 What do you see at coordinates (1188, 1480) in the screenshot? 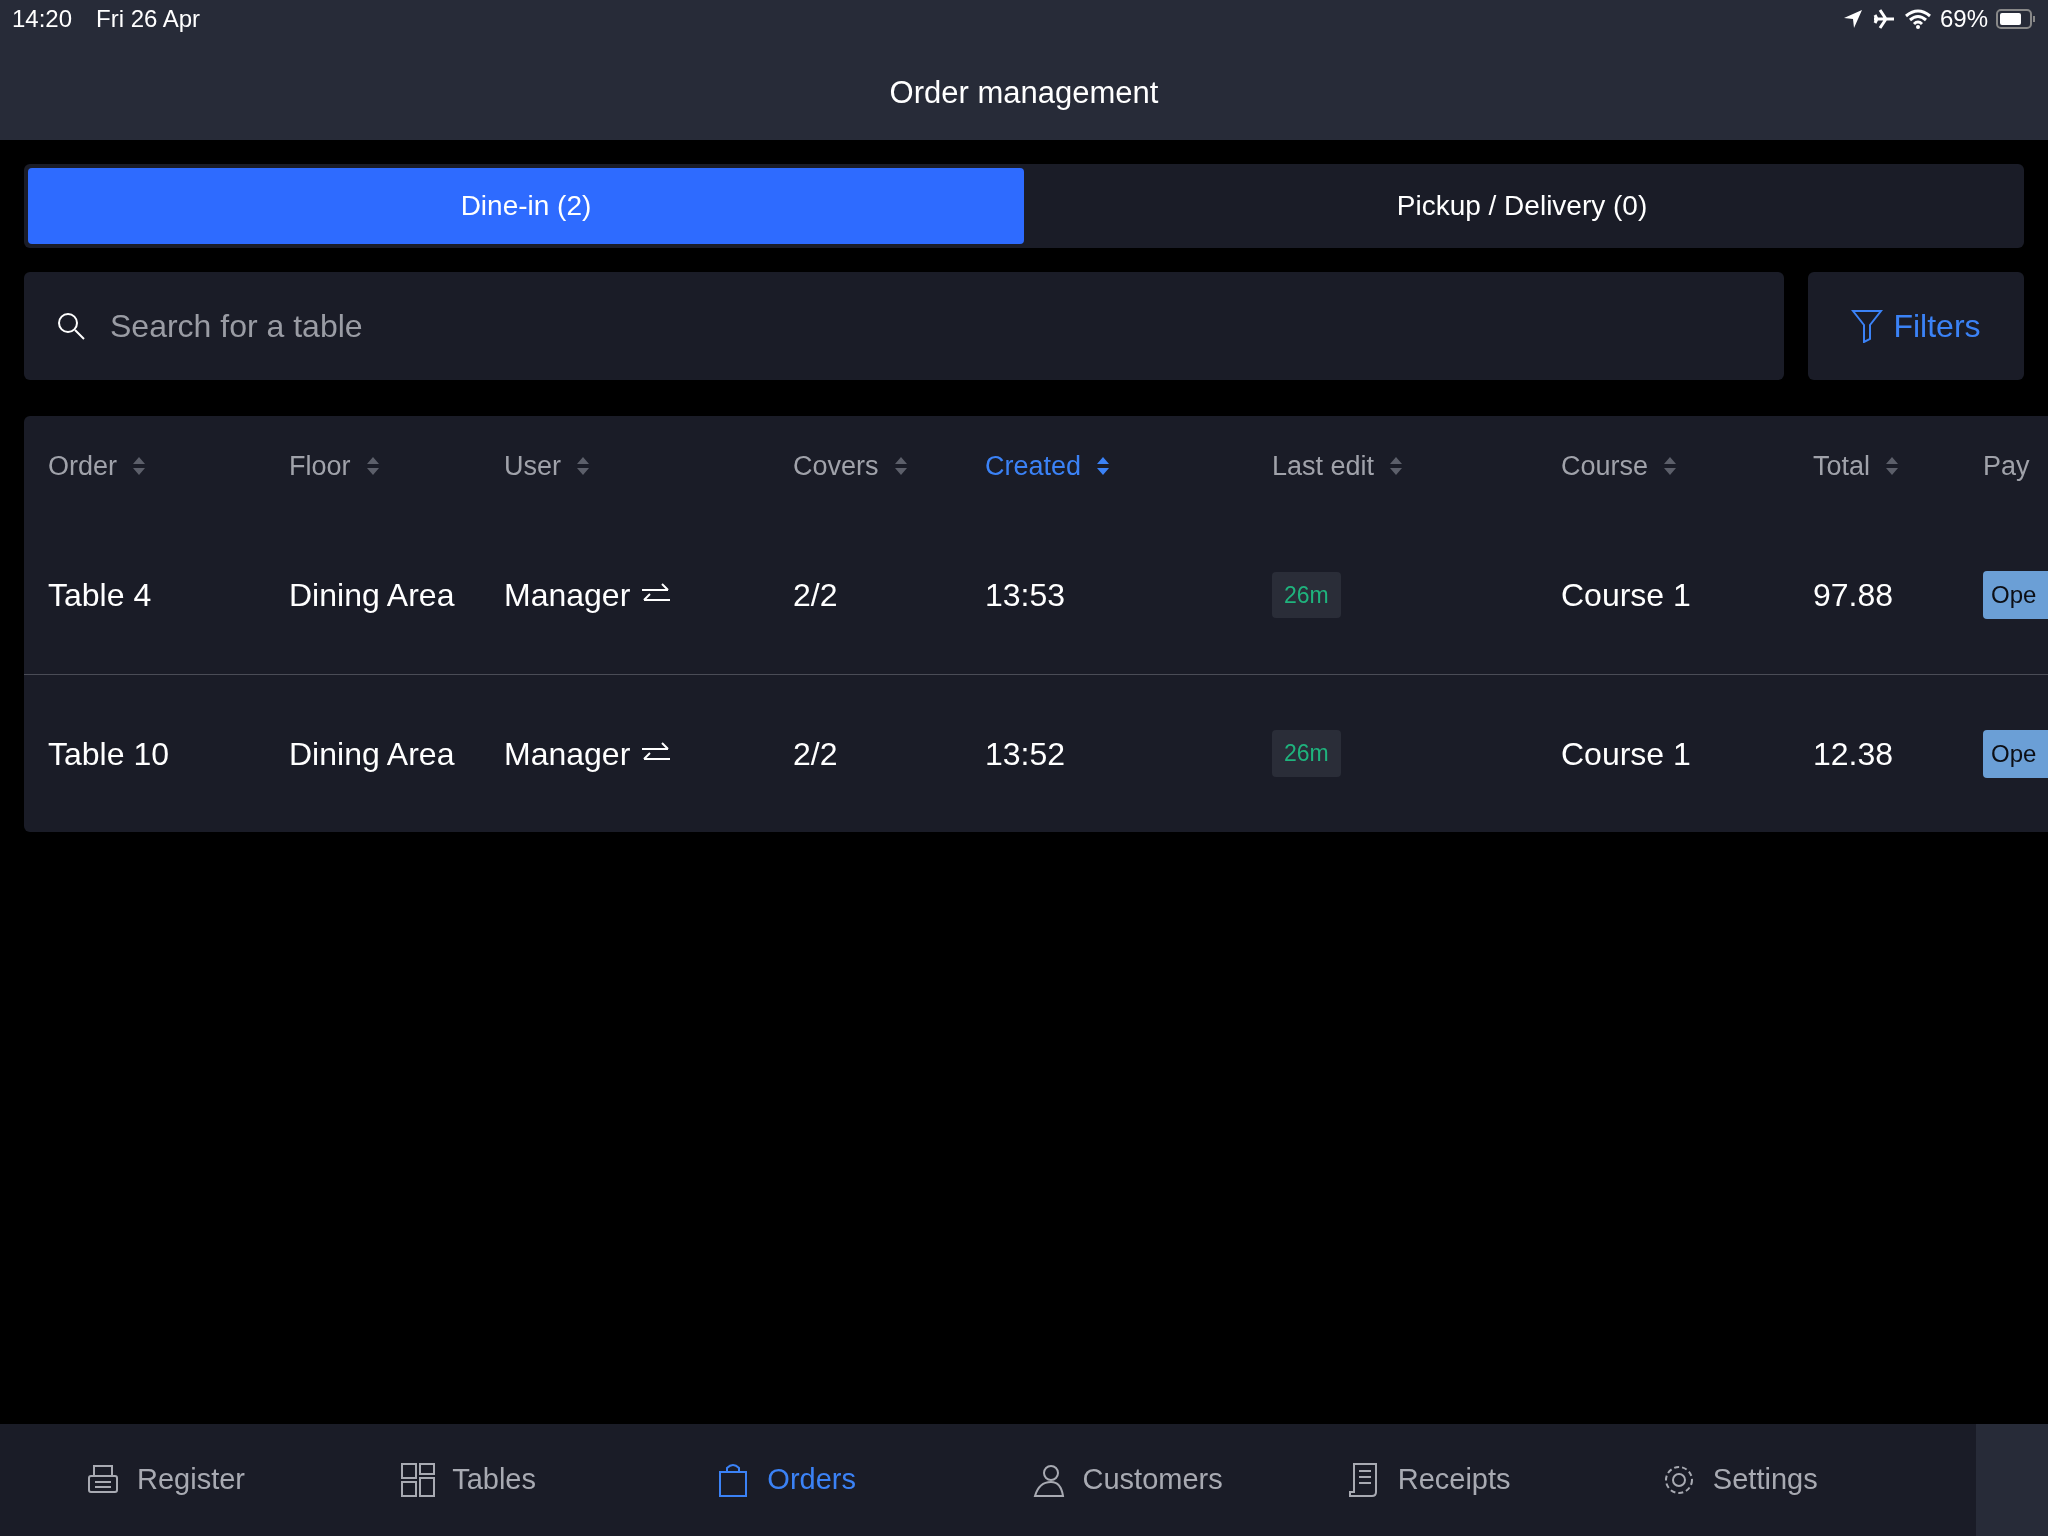
I see `nav-tab: Customers` at bounding box center [1188, 1480].